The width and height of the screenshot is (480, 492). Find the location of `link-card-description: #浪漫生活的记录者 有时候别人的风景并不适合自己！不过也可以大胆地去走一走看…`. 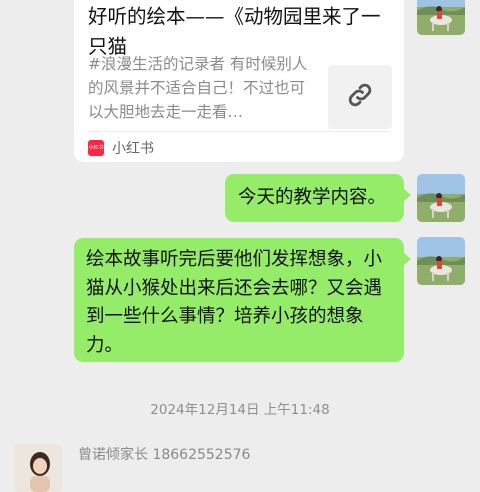

link-card-description: #浪漫生活的记录者 有时候别人的风景并不适合自己！不过也可以大胆地去走一走看… is located at coordinates (198, 88).